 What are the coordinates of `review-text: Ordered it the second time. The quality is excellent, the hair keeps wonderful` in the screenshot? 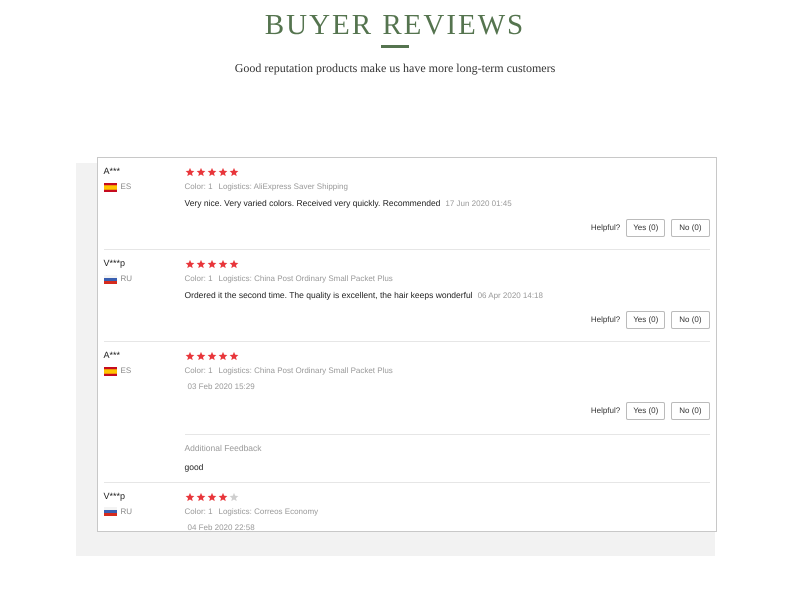 It's located at (328, 295).